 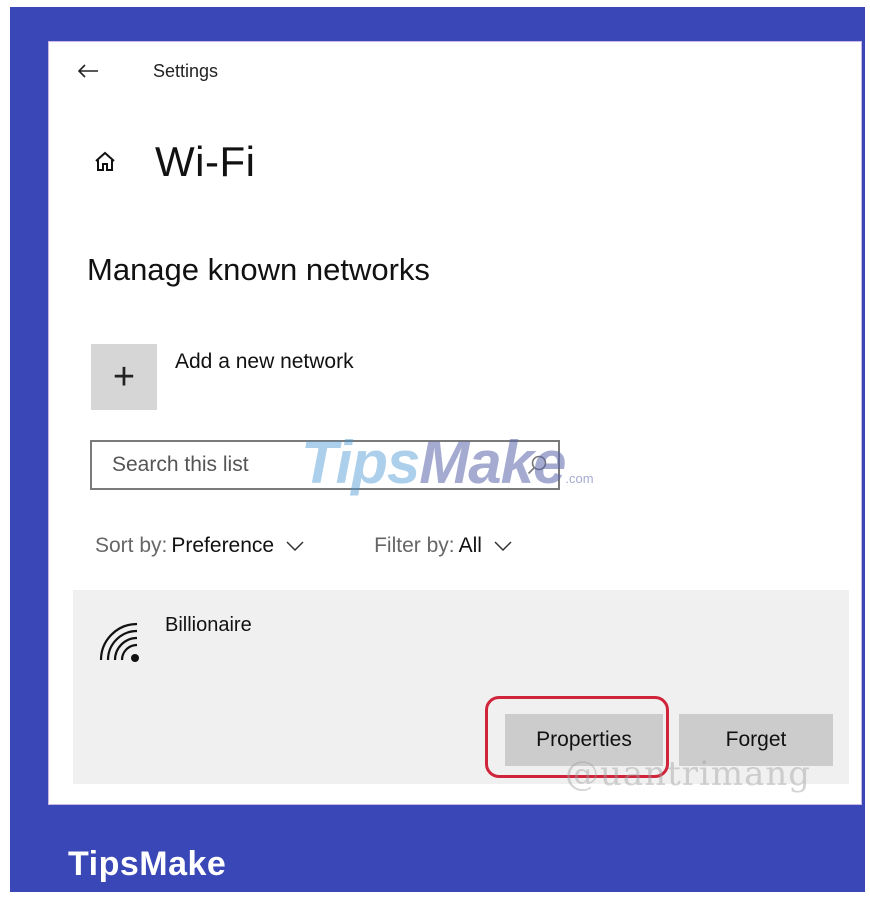 I want to click on filter-value: All, so click(x=470, y=546).